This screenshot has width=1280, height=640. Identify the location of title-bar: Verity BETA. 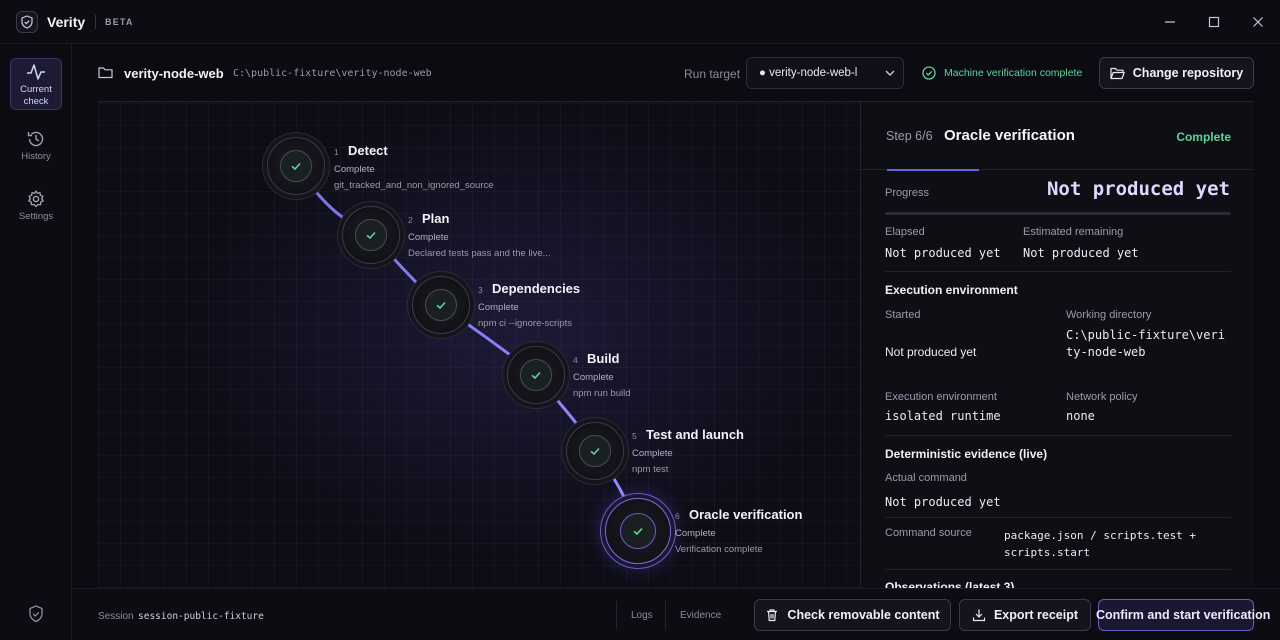
(640, 22).